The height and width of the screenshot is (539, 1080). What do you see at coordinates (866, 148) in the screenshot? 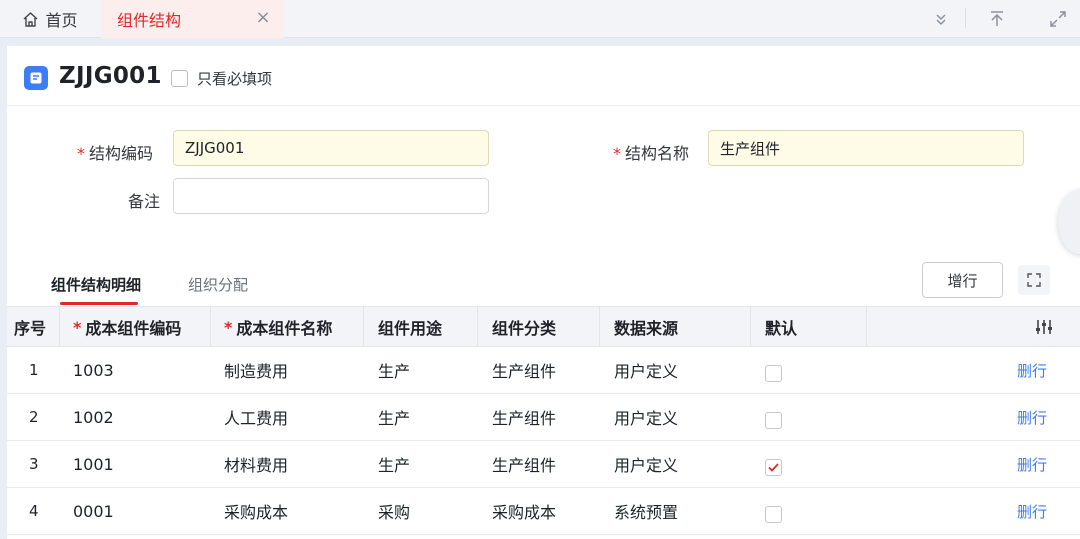
I see `structure-name-input` at bounding box center [866, 148].